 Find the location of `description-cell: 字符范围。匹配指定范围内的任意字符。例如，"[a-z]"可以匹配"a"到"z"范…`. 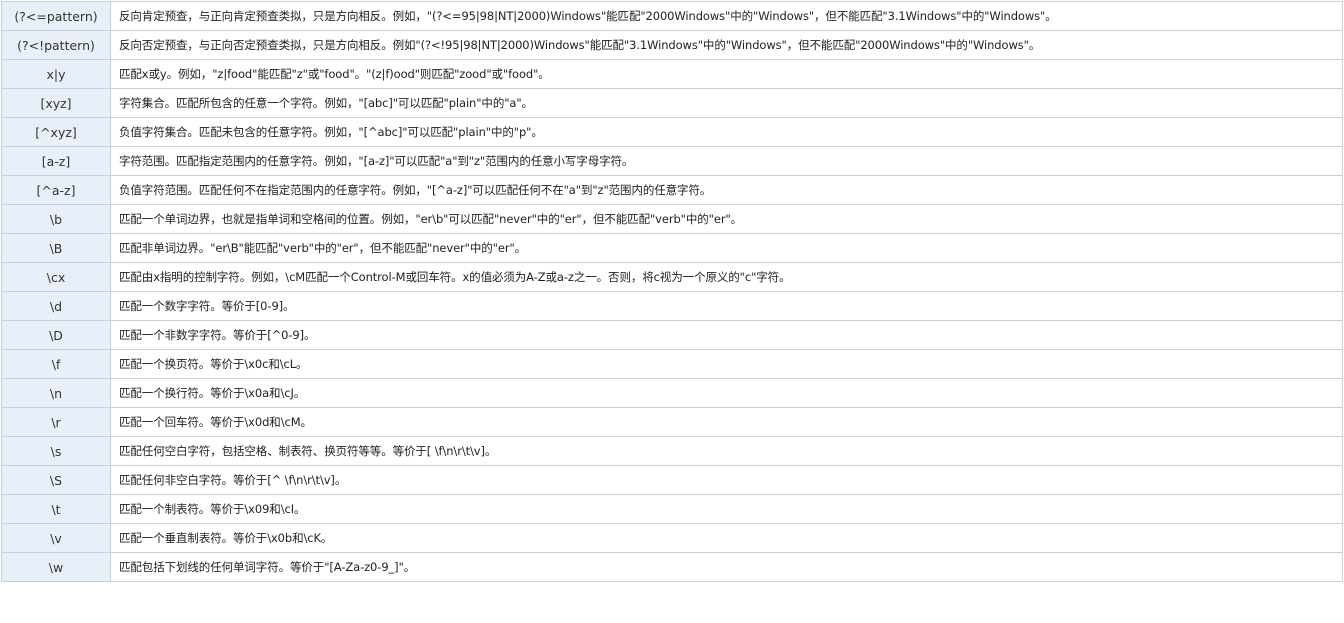

description-cell: 字符范围。匹配指定范围内的任意字符。例如，"[a-z]"可以匹配"a"到"z"范… is located at coordinates (726, 161).